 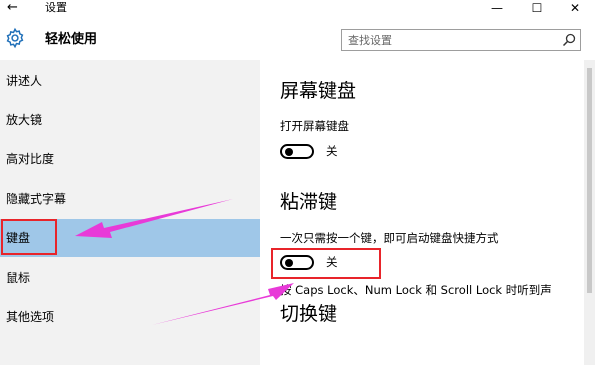 I want to click on close-button: ✕, so click(x=575, y=8).